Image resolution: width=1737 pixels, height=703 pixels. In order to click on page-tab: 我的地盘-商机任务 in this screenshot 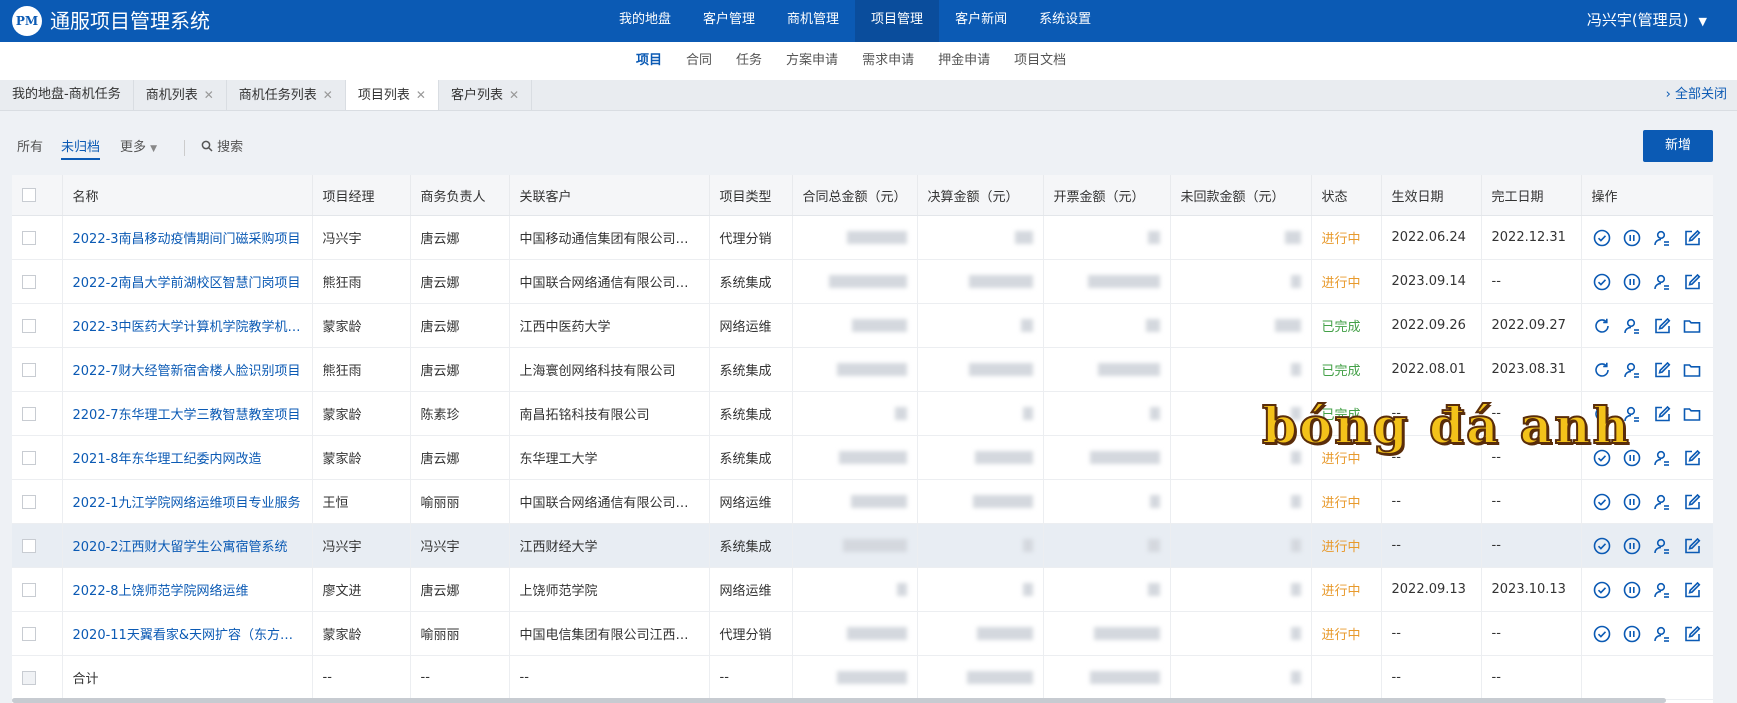, I will do `click(67, 95)`.